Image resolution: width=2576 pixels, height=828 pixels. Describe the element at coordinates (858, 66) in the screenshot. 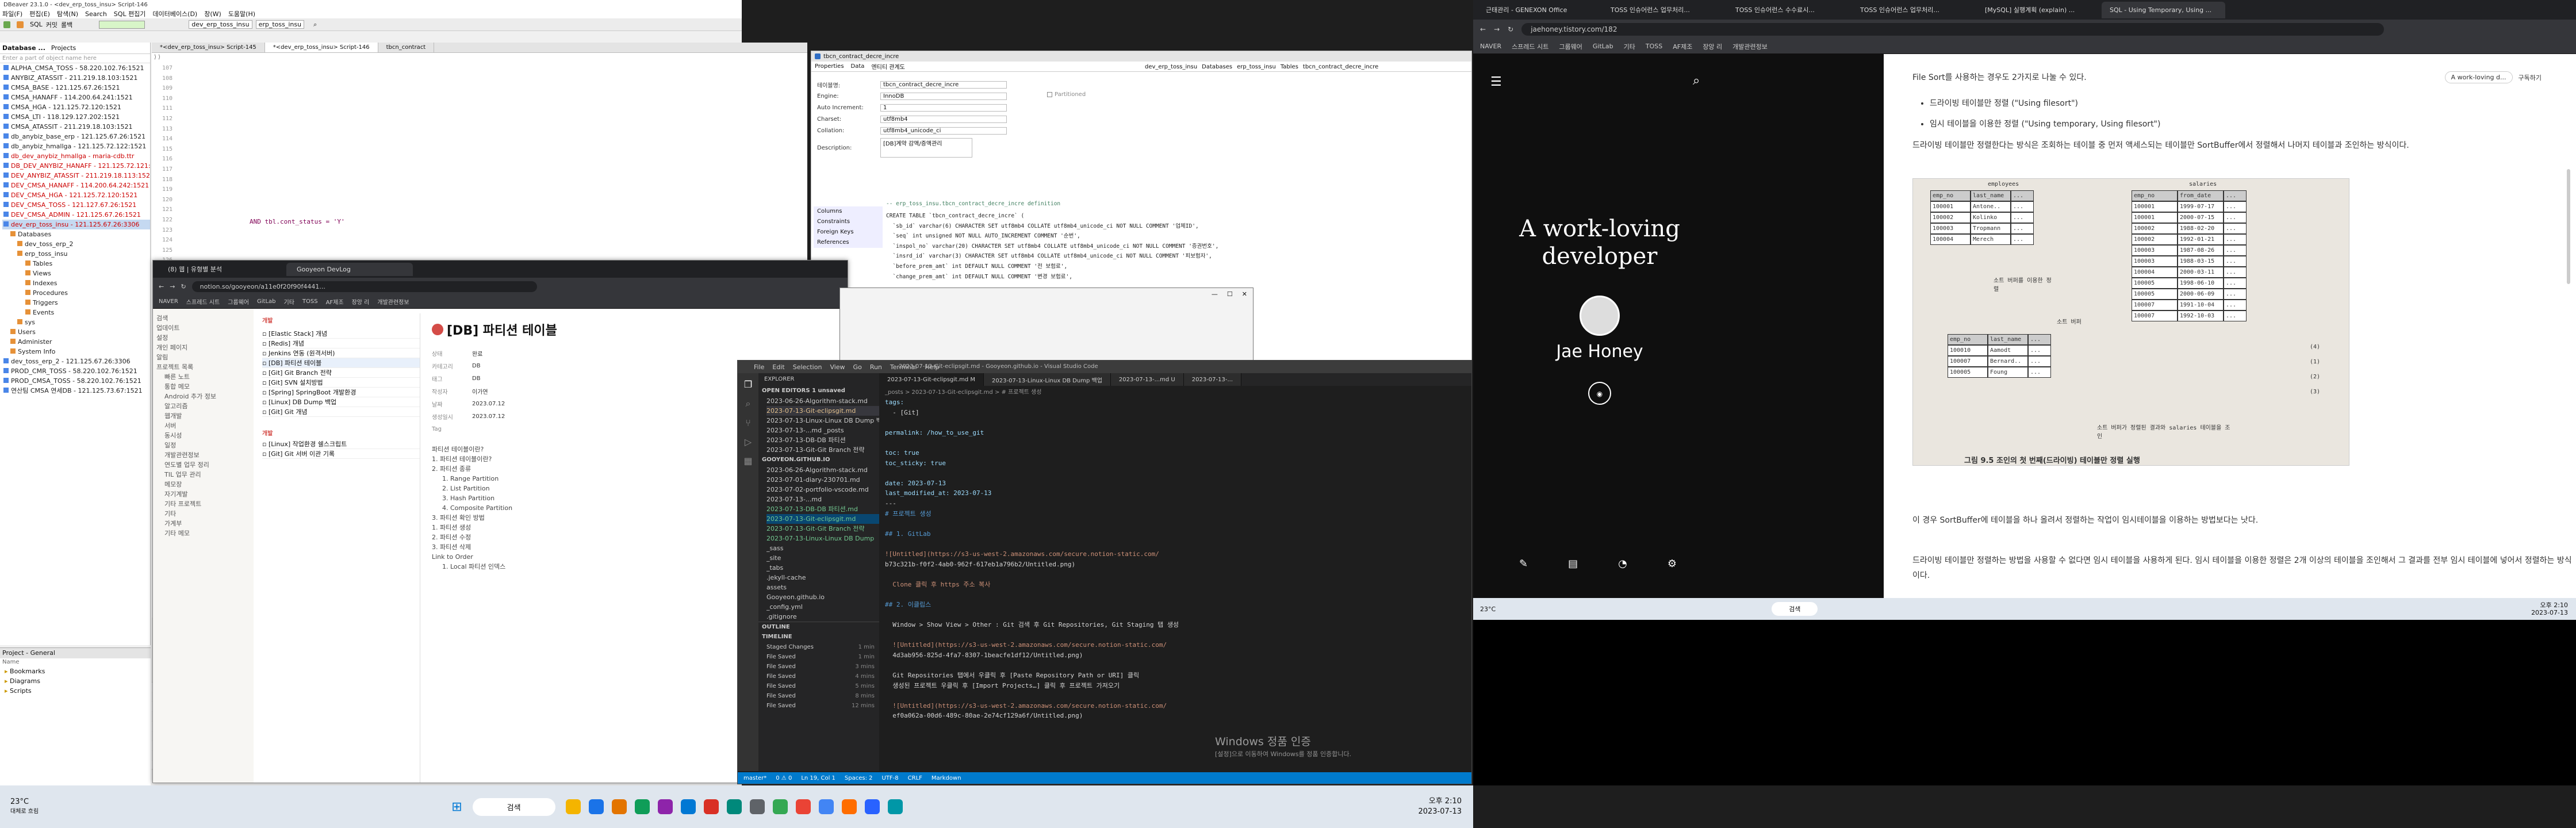

I see `properties-tab: Data` at that location.